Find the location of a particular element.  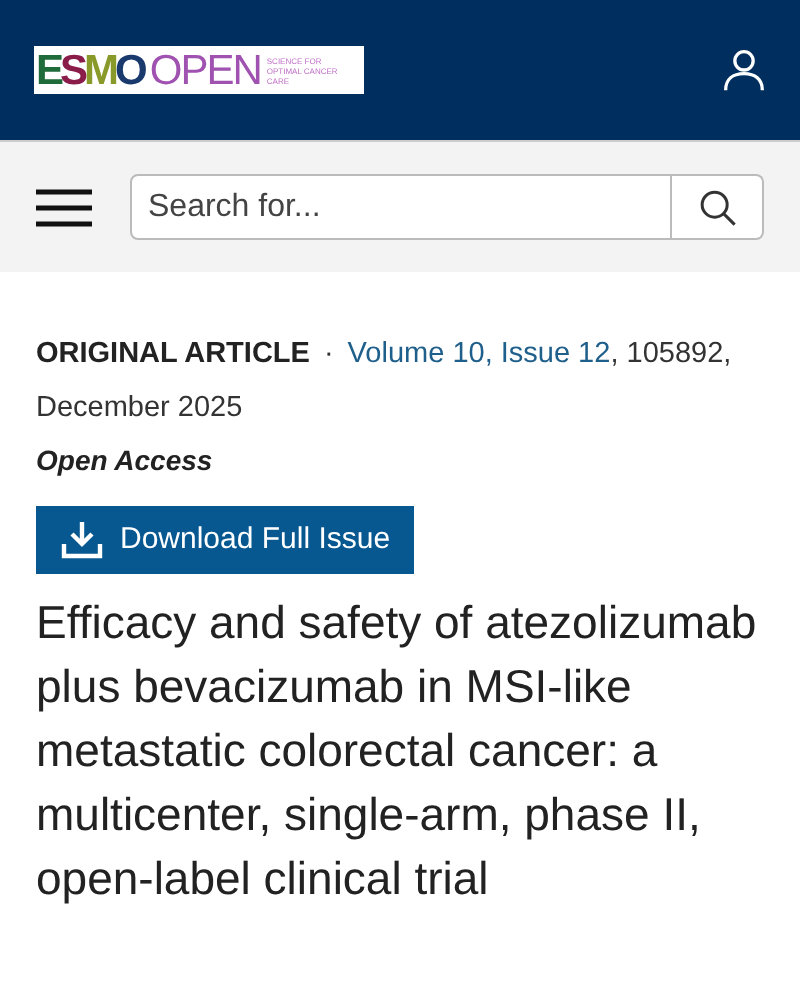

download-button: Download Full Issue is located at coordinates (225, 540).